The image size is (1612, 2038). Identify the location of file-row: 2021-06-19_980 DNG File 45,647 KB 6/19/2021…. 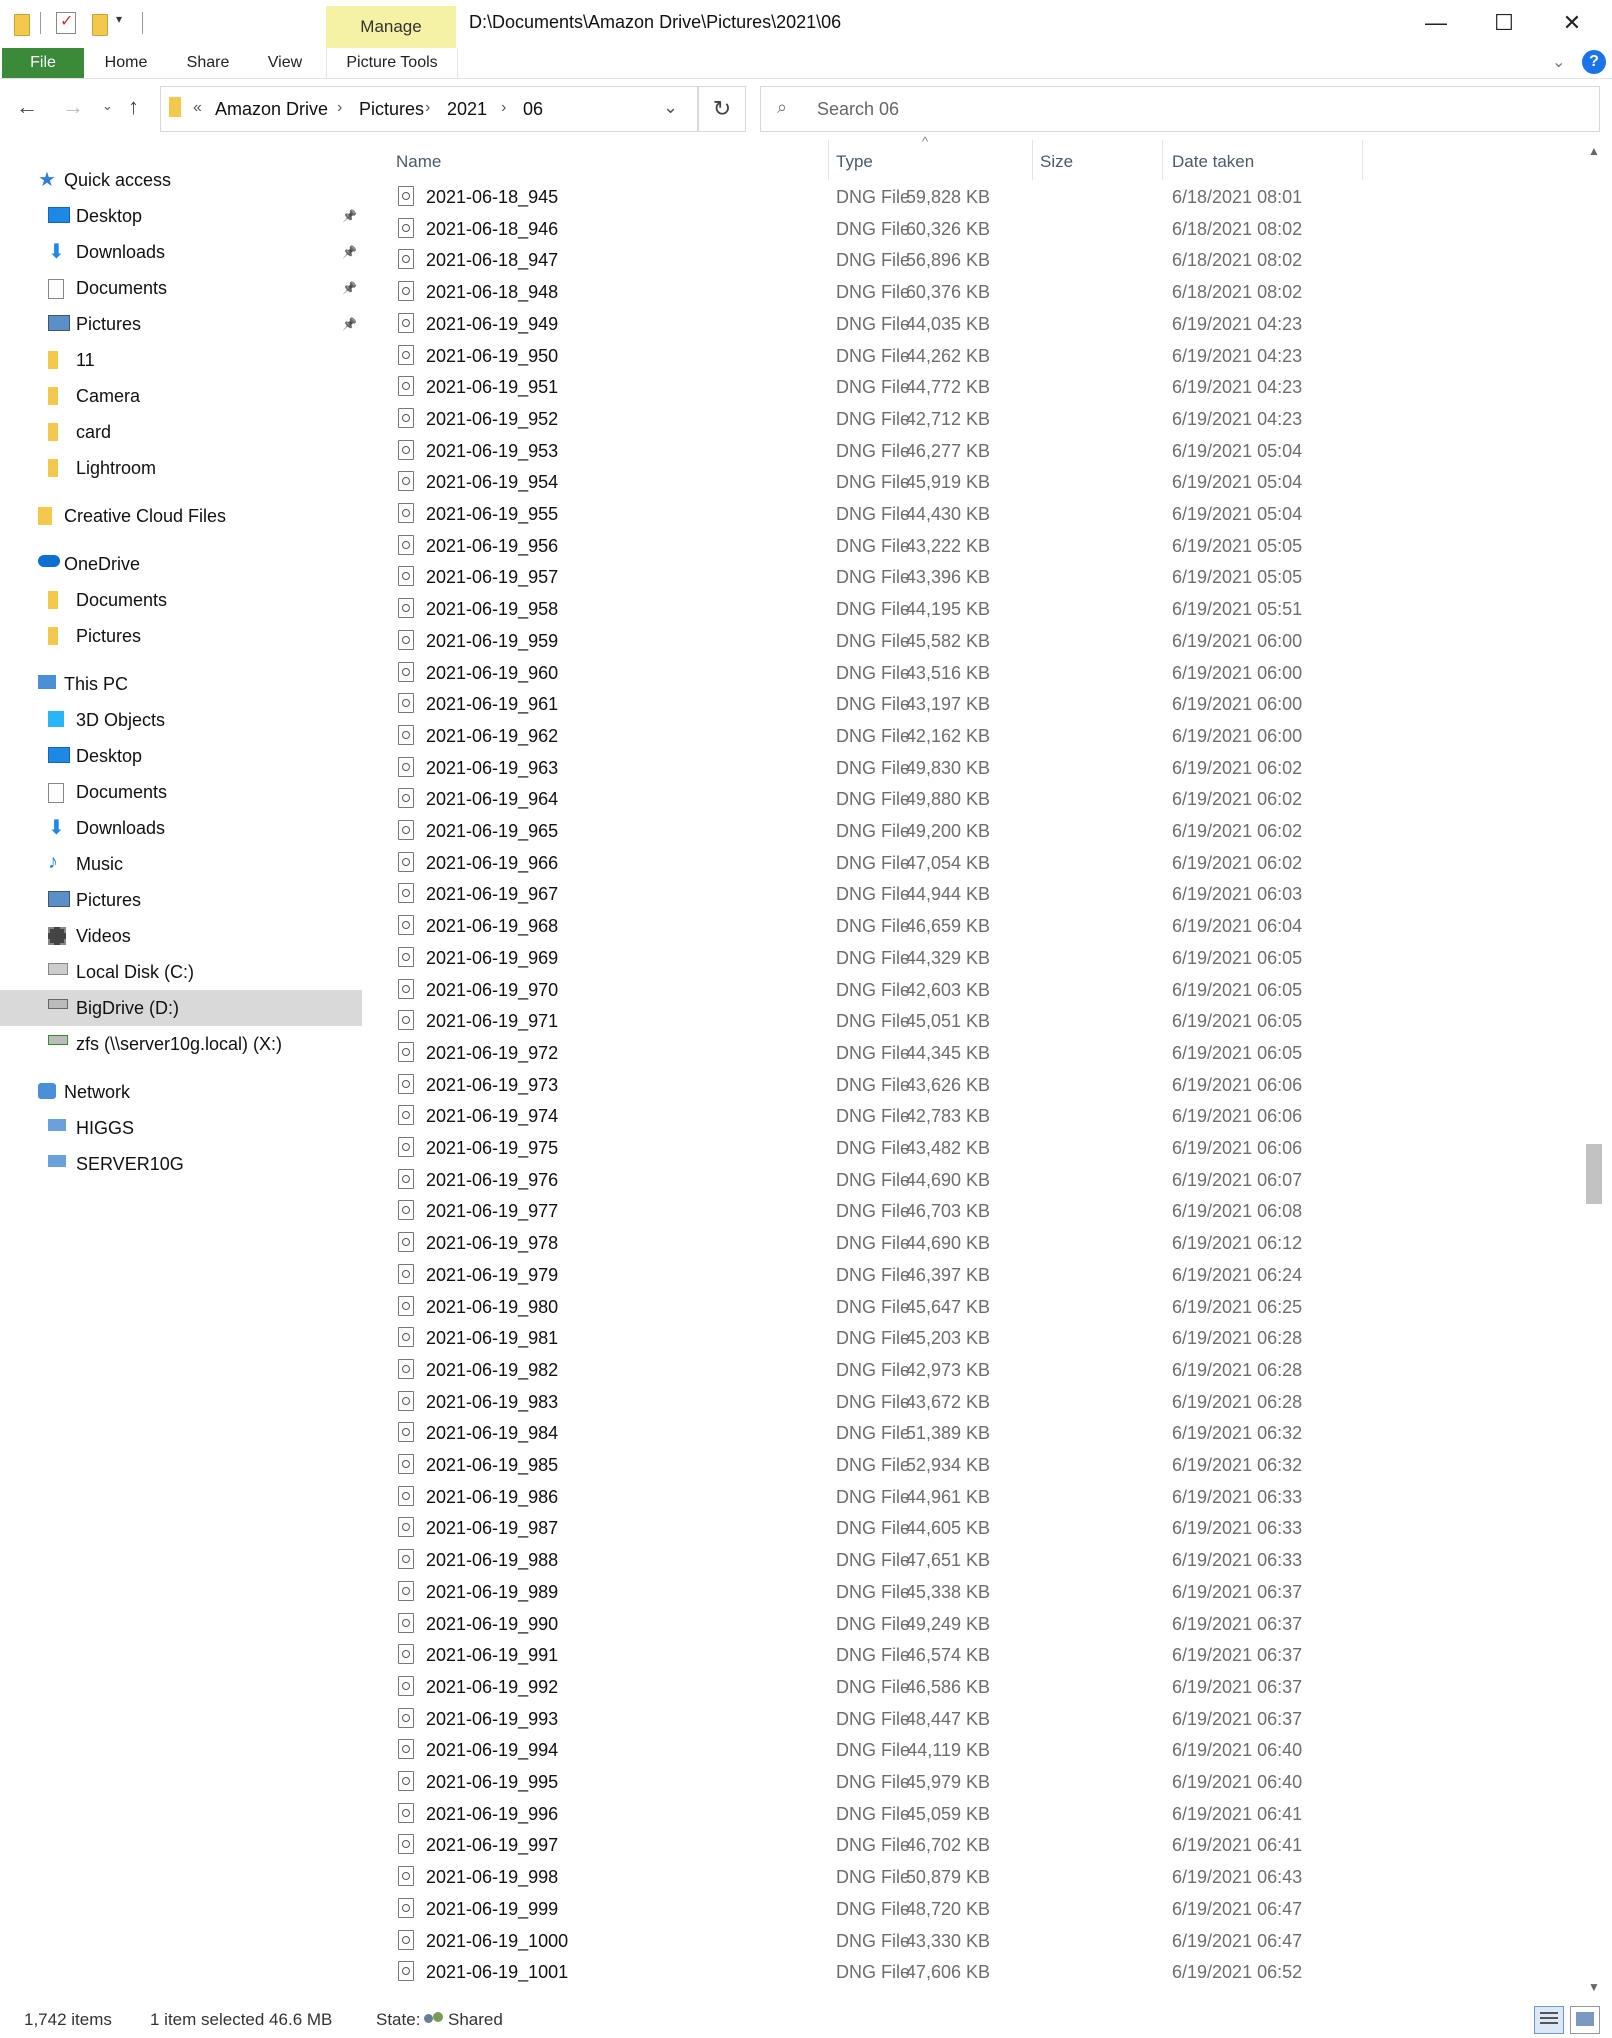
(982, 1308).